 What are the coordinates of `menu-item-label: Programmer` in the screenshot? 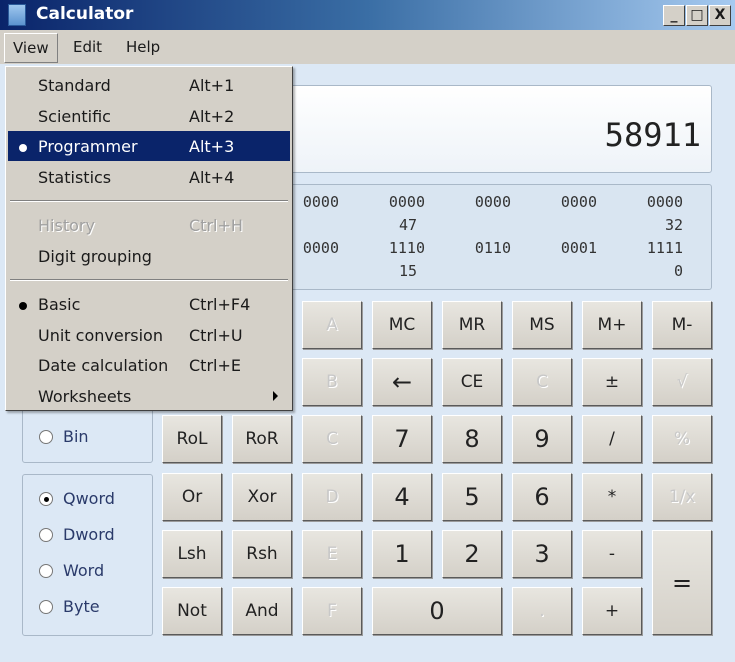 It's located at (88, 146).